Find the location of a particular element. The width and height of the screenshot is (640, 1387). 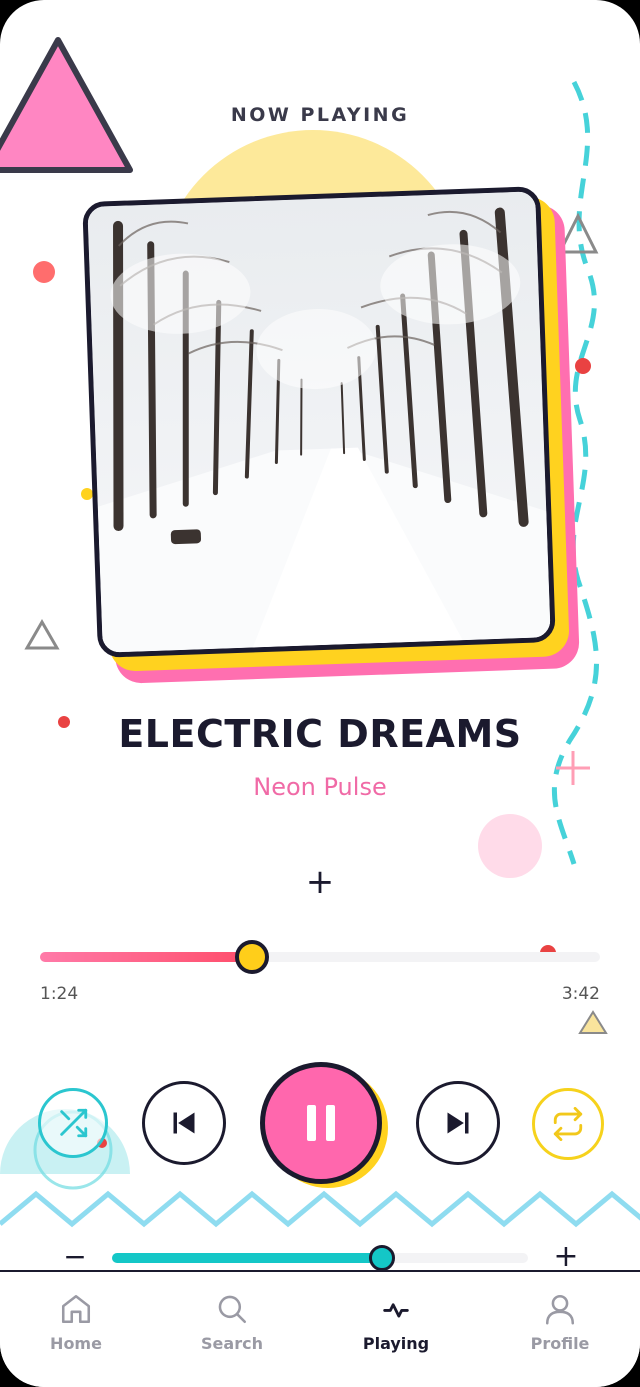

skip-next-icon is located at coordinates (458, 1123).